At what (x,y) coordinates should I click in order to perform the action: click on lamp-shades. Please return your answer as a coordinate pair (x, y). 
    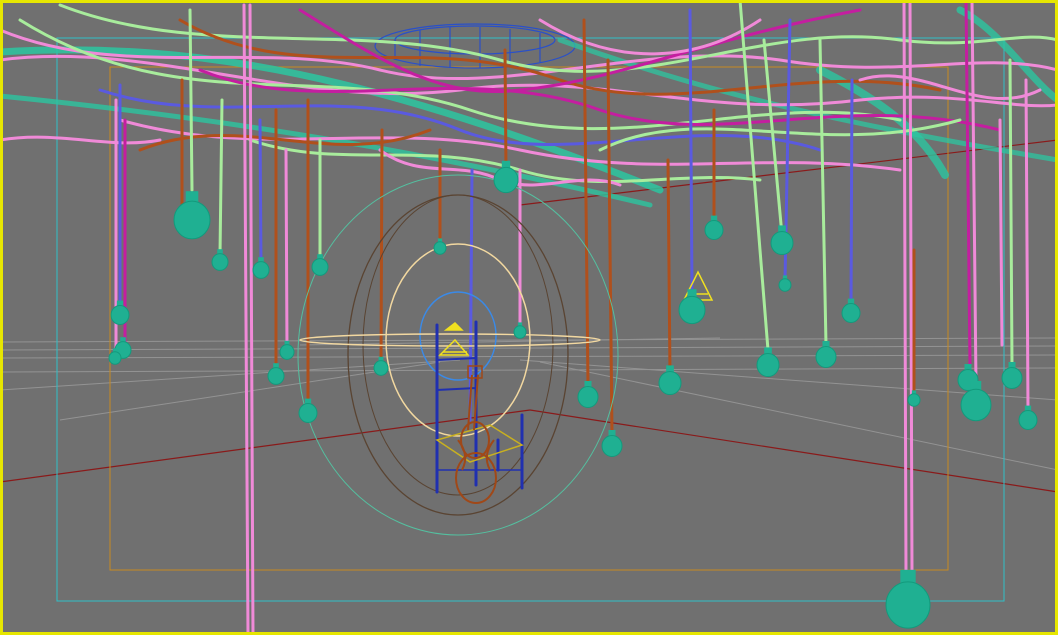
    Looking at the image, I should click on (576, 313).